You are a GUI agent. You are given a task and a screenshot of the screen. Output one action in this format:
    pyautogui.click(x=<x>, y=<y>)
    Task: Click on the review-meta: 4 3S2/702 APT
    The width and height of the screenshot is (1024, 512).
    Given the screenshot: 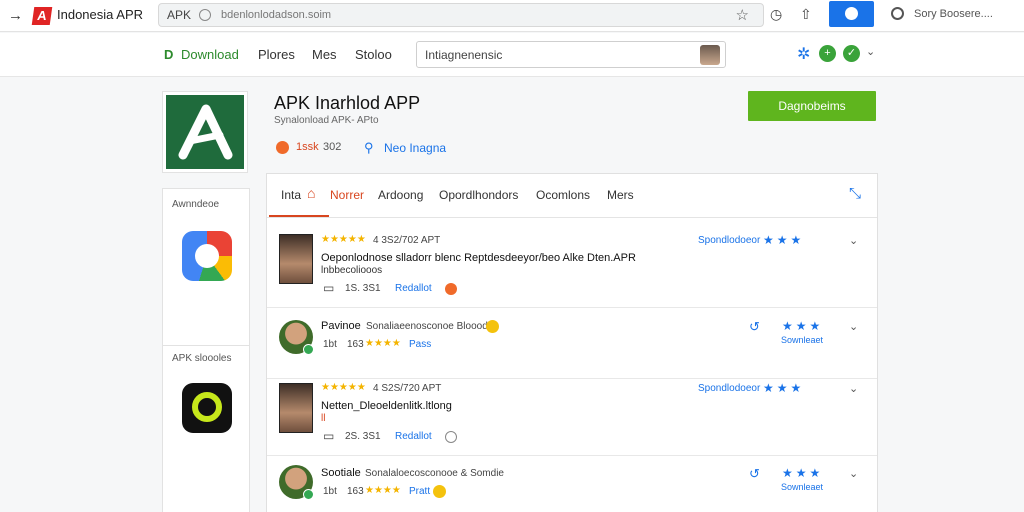 What is the action you would take?
    pyautogui.click(x=407, y=240)
    